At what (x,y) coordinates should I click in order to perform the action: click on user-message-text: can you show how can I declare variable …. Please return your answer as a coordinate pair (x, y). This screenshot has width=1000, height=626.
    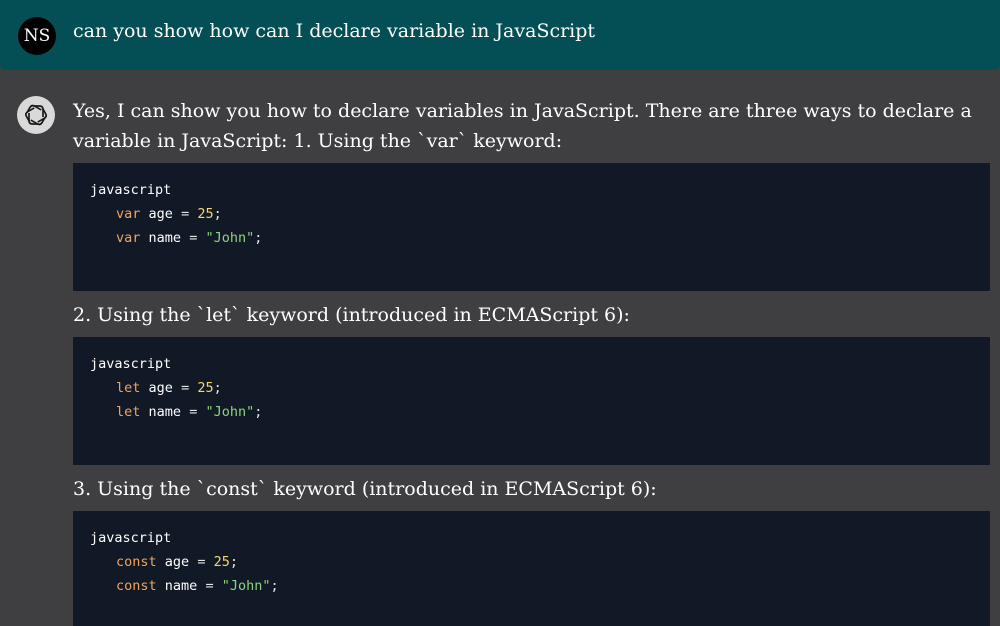
    Looking at the image, I should click on (334, 31).